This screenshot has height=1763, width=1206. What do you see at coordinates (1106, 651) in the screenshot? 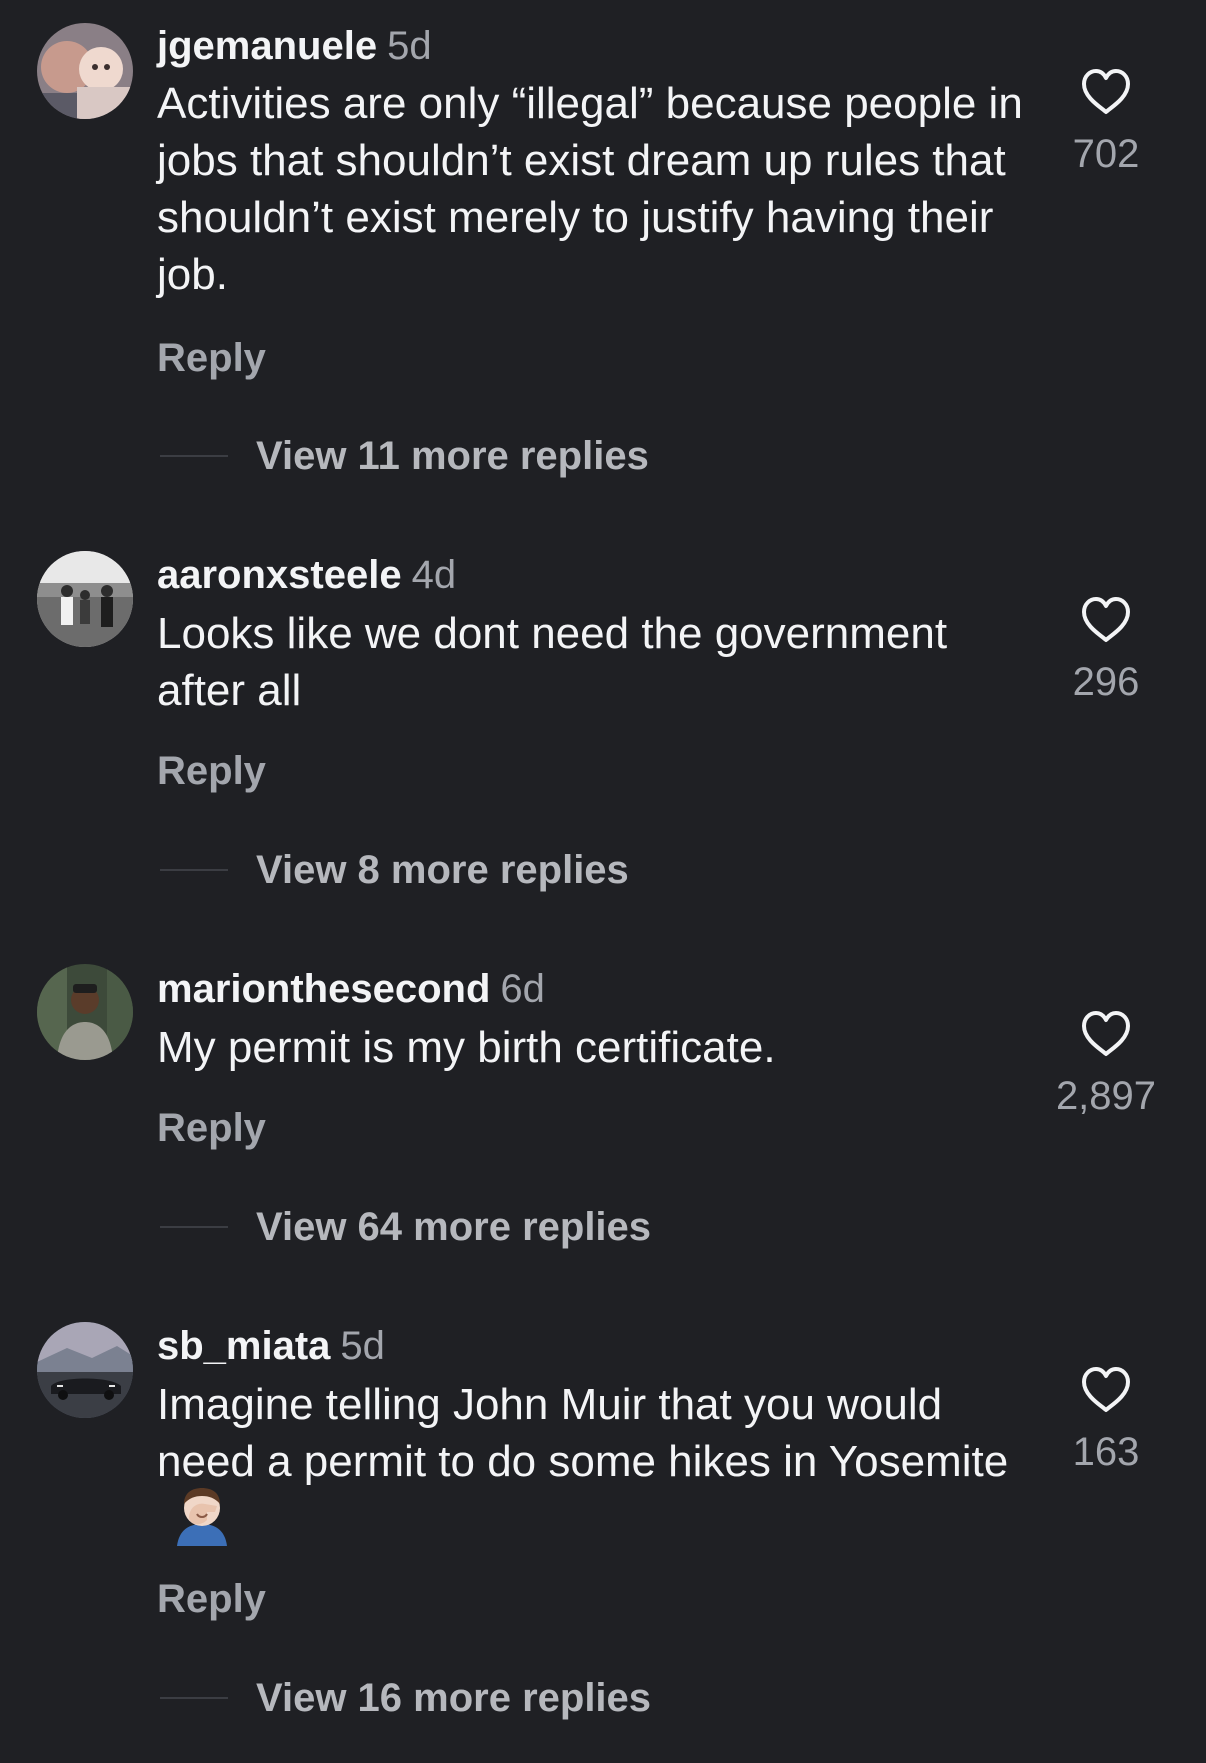
I see `like-control: 296` at bounding box center [1106, 651].